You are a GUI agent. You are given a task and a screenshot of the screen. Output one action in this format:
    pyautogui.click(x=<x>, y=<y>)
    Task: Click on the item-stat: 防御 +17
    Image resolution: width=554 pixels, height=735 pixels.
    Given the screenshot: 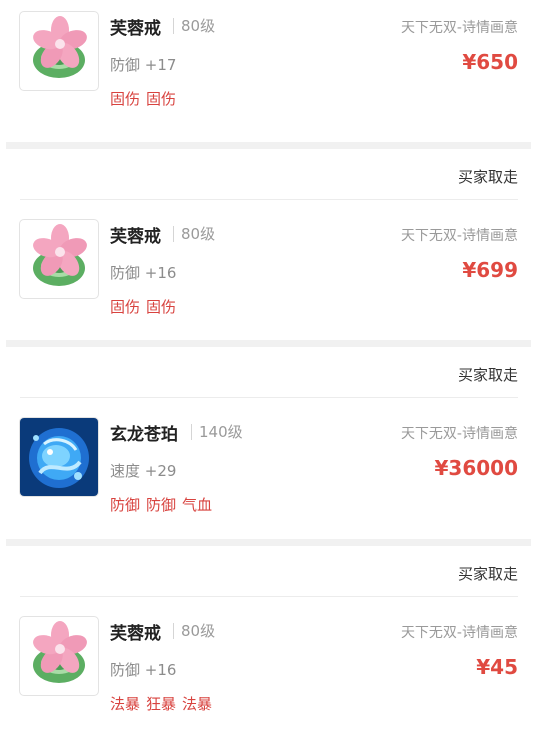 What is the action you would take?
    pyautogui.click(x=143, y=65)
    